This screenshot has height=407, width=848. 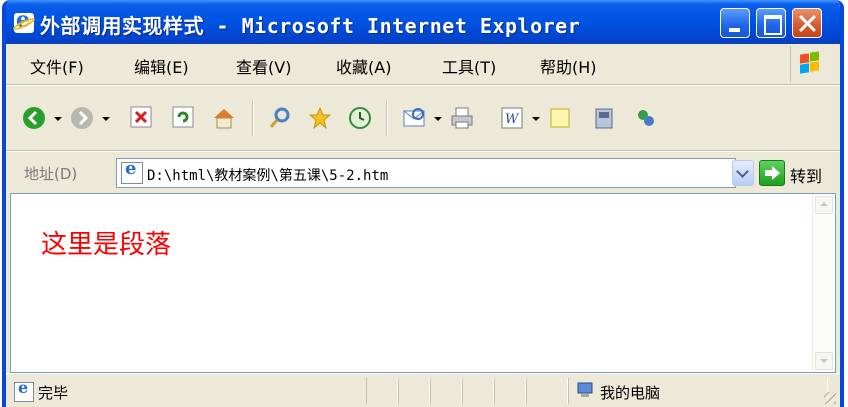 I want to click on menu-help: 帮助(H), so click(x=568, y=66).